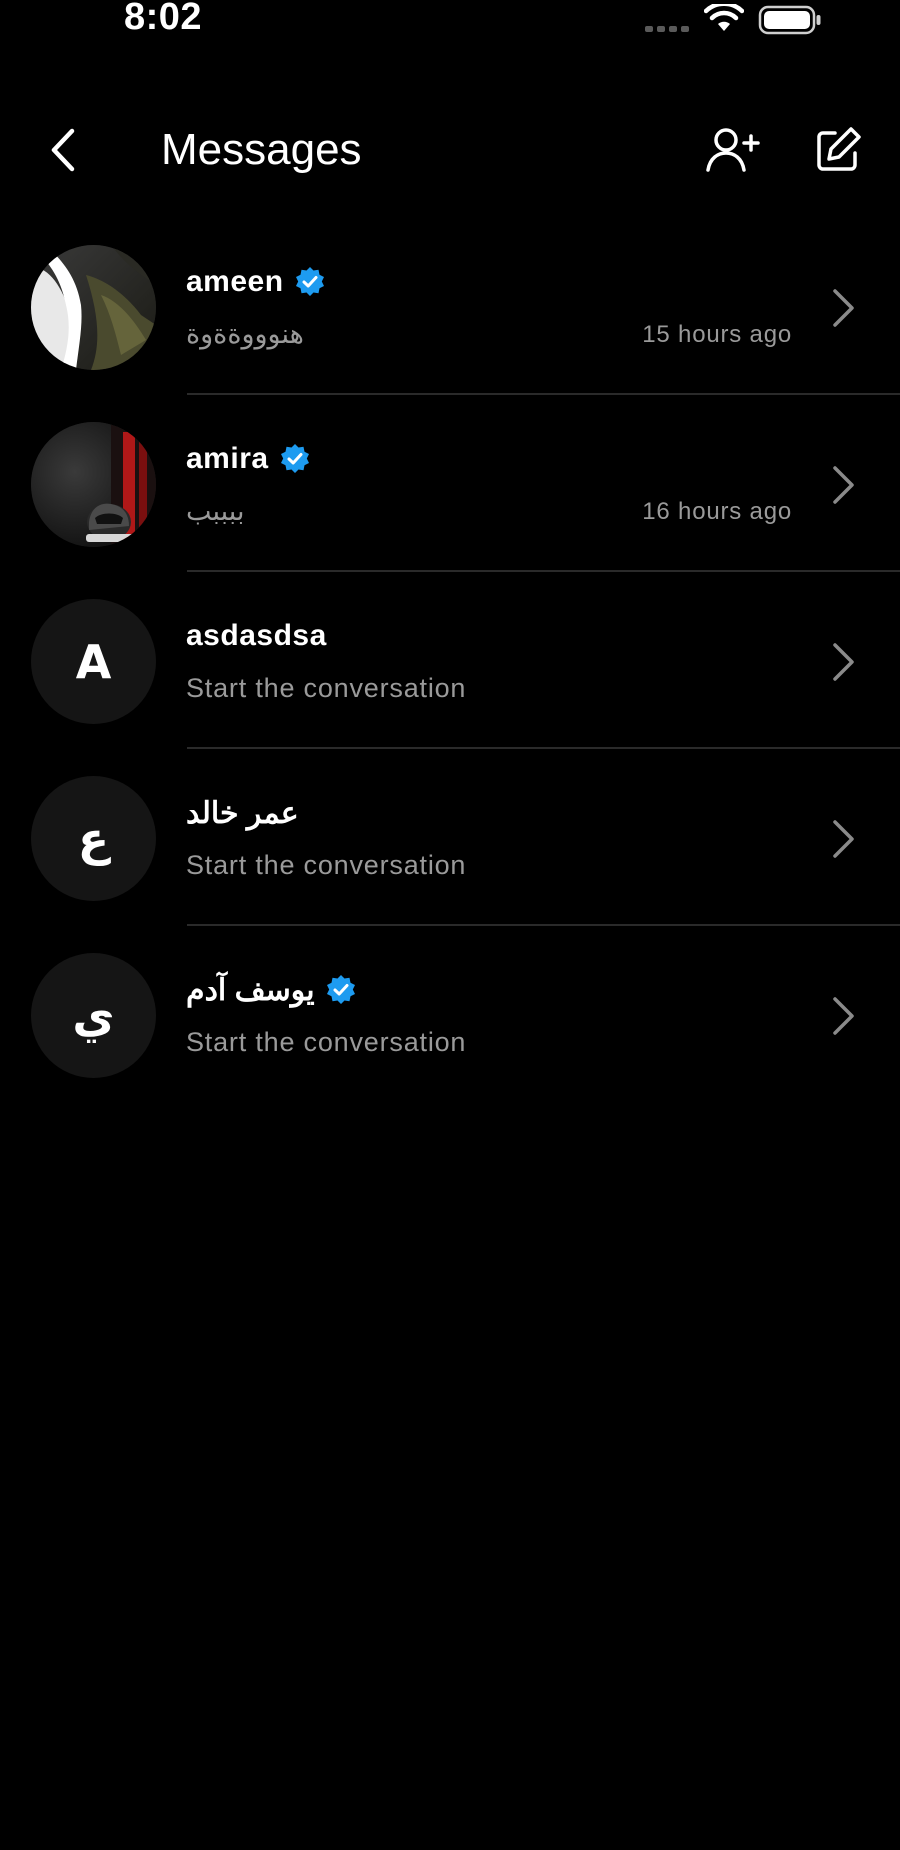 This screenshot has width=900, height=1850. I want to click on name-line: عمر خالد, so click(242, 813).